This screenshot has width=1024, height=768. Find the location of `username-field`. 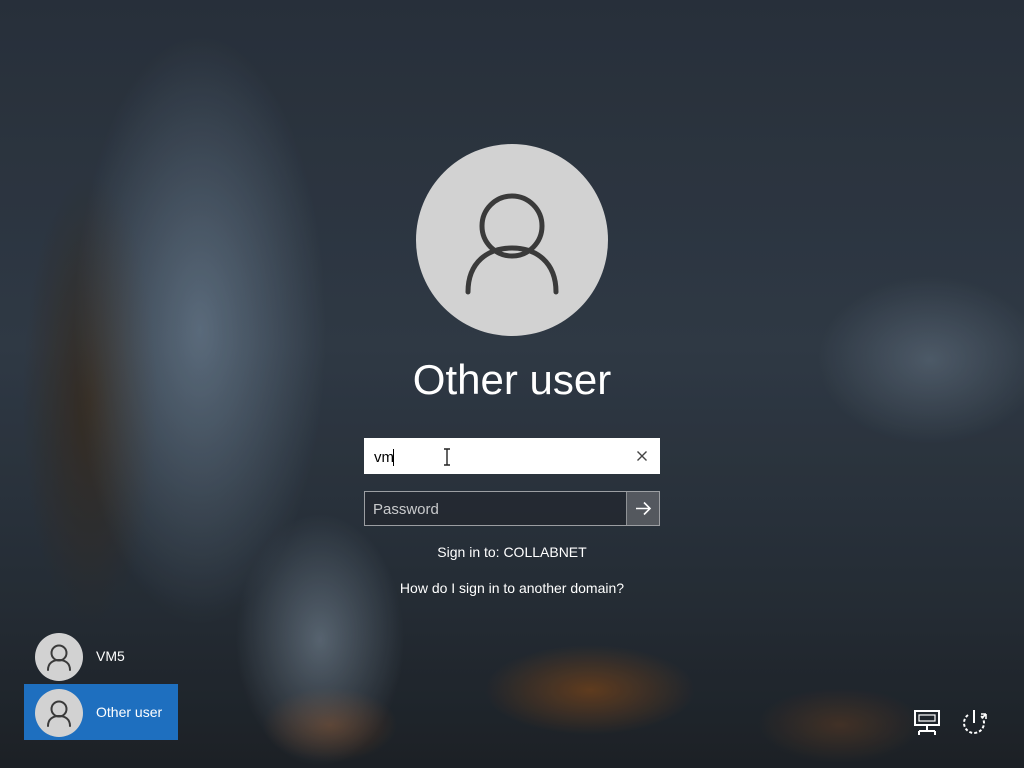

username-field is located at coordinates (512, 456).